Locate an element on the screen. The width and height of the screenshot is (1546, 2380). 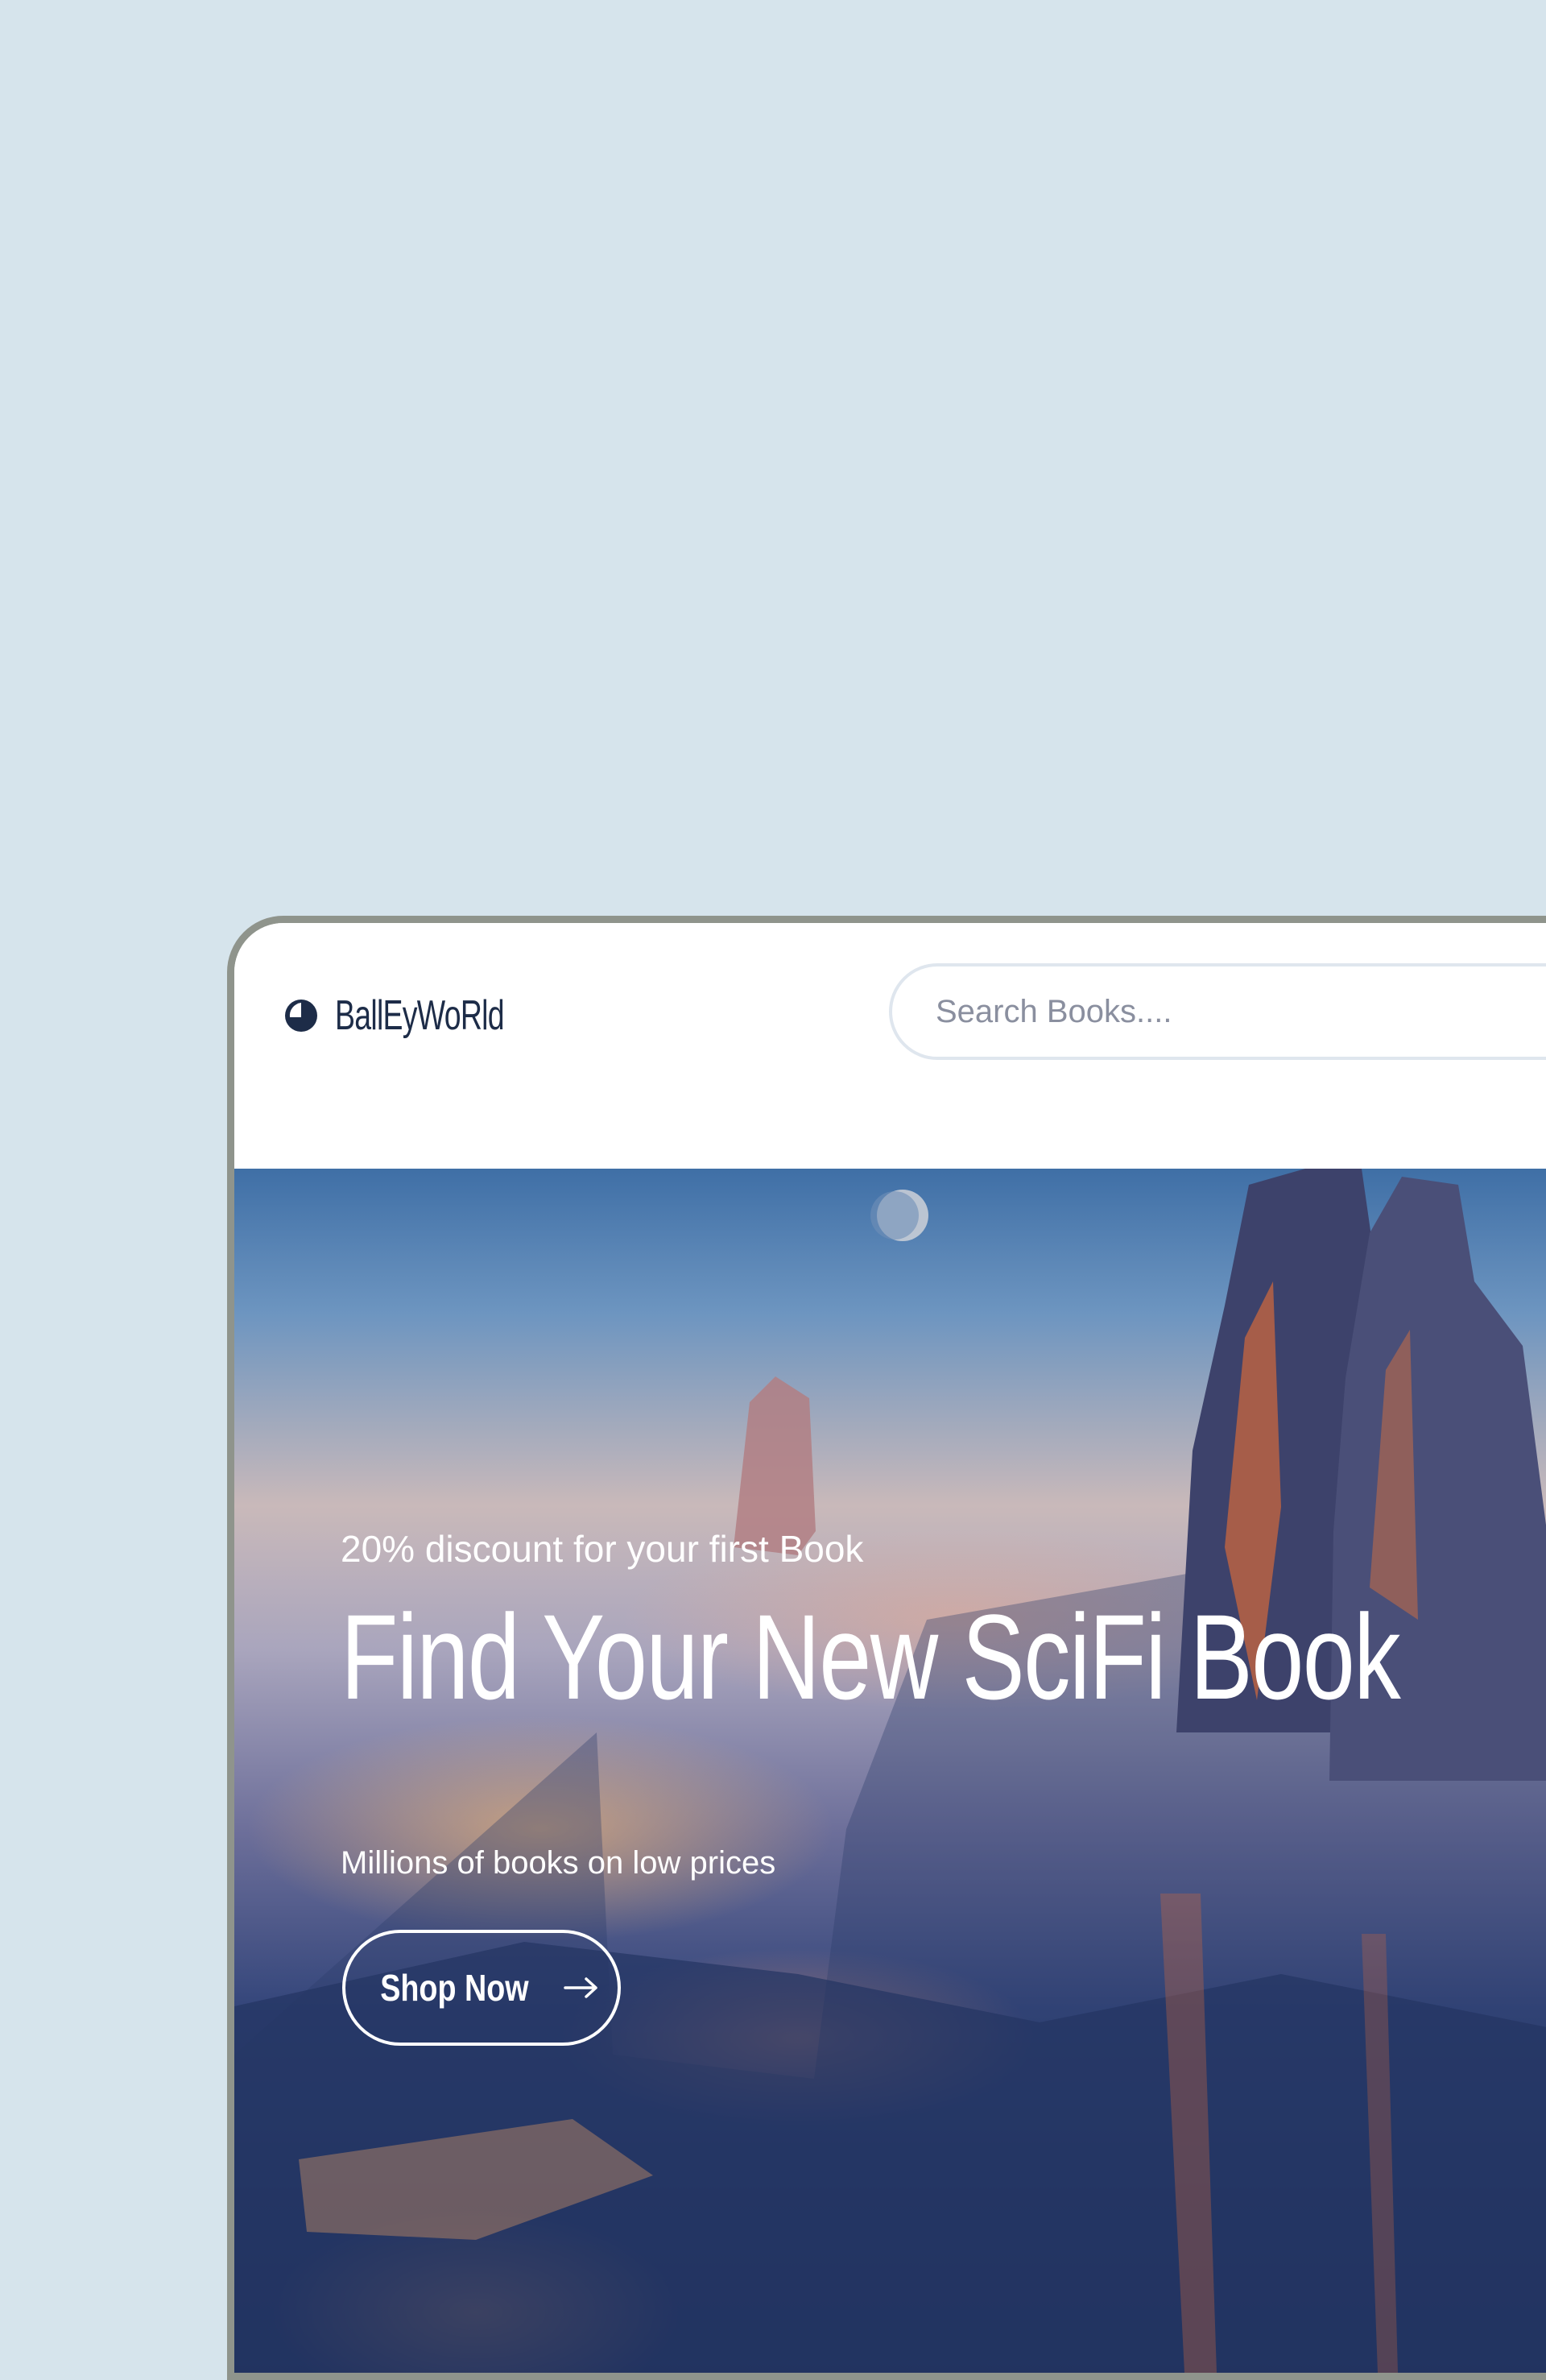
shop-now-label: Shop Now is located at coordinates (454, 1988).